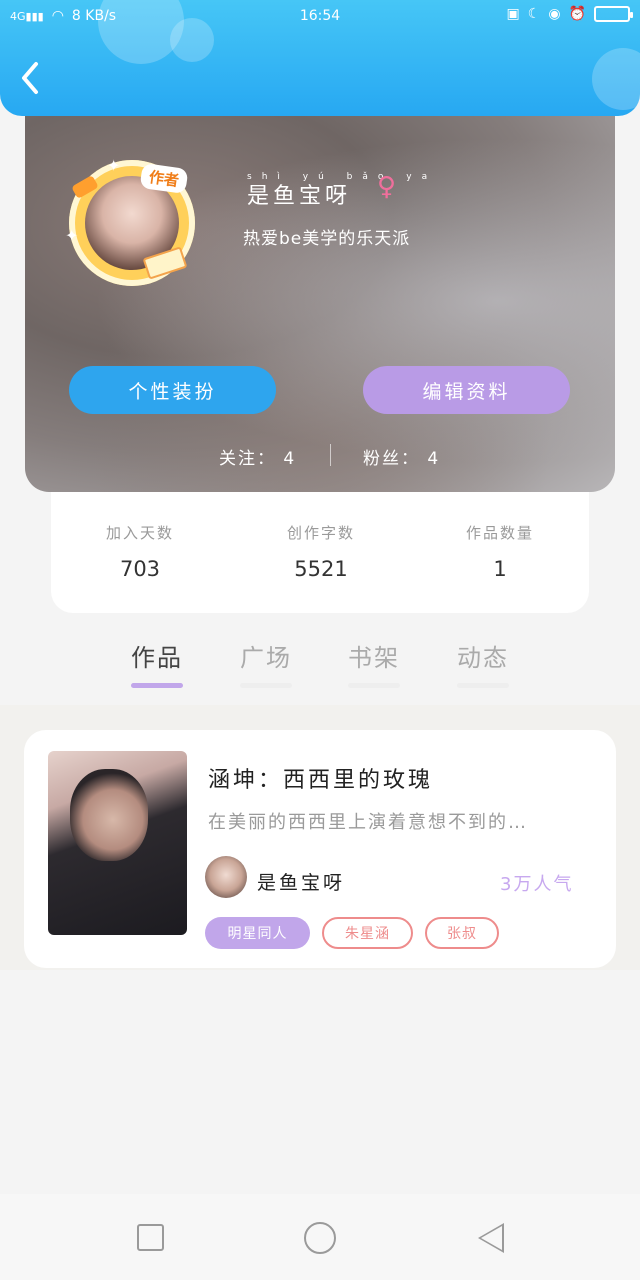 Image resolution: width=640 pixels, height=1280 pixels. I want to click on tag-chip: 明星同人, so click(257, 933).